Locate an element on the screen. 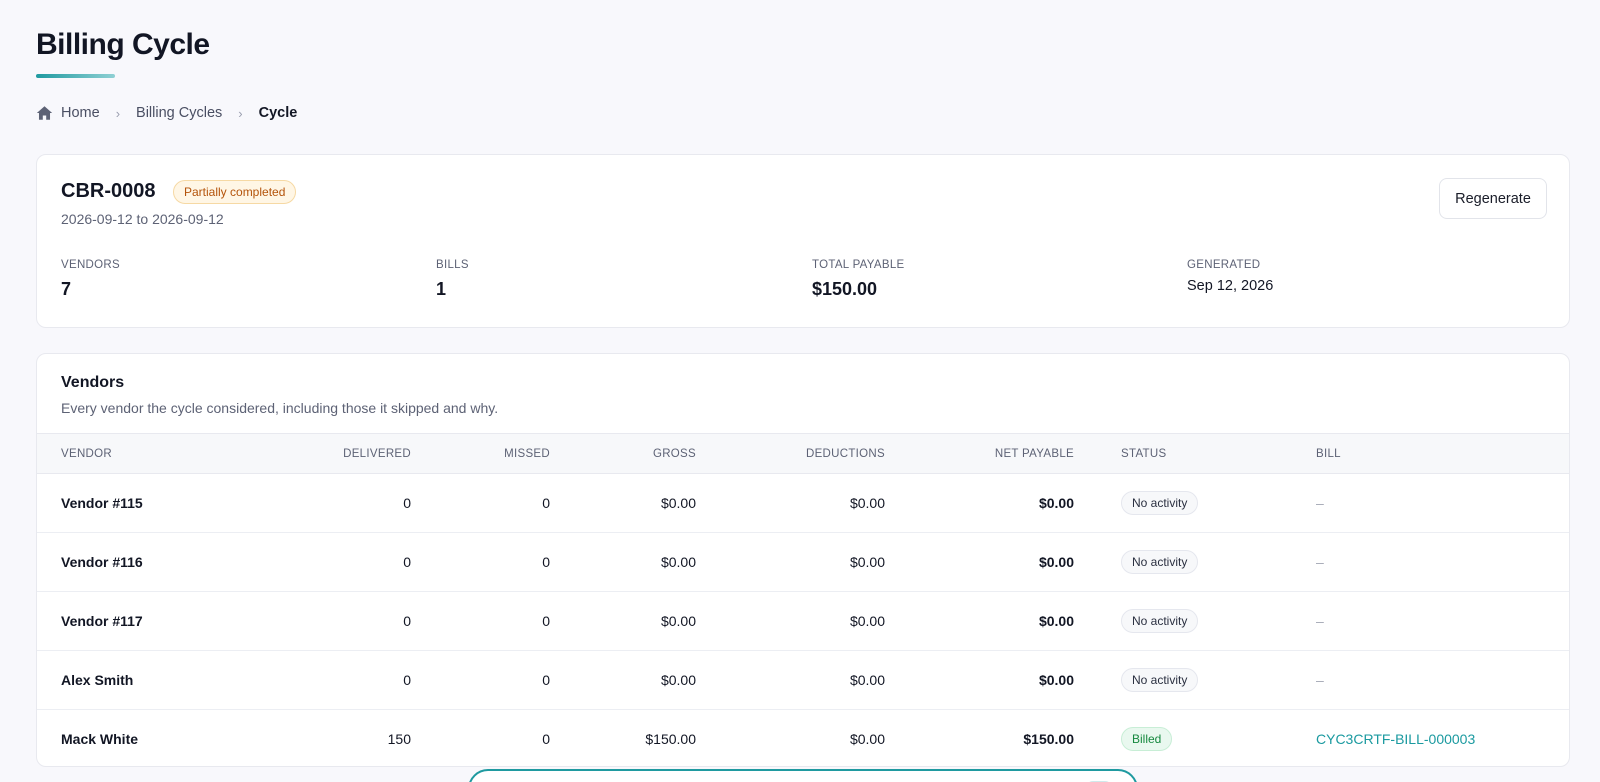 This screenshot has height=782, width=1600. gross-amount: $150.00 is located at coordinates (670, 739).